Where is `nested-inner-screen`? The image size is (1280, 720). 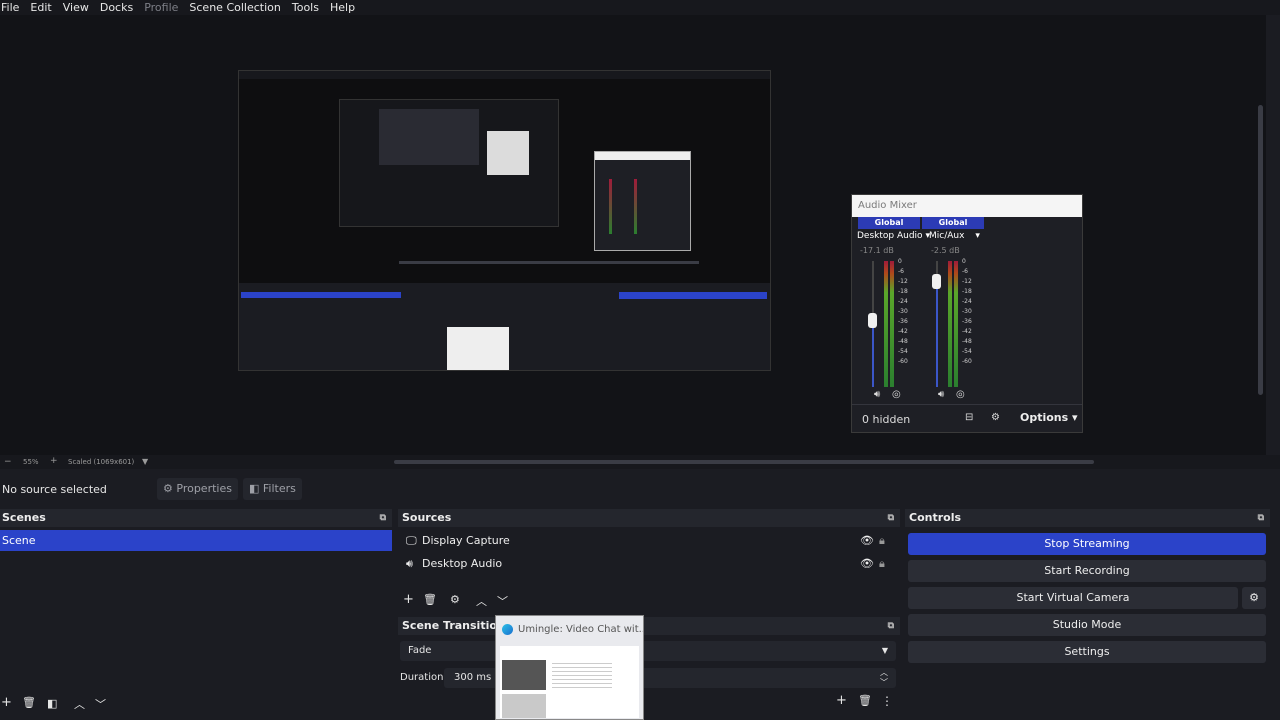 nested-inner-screen is located at coordinates (429, 137).